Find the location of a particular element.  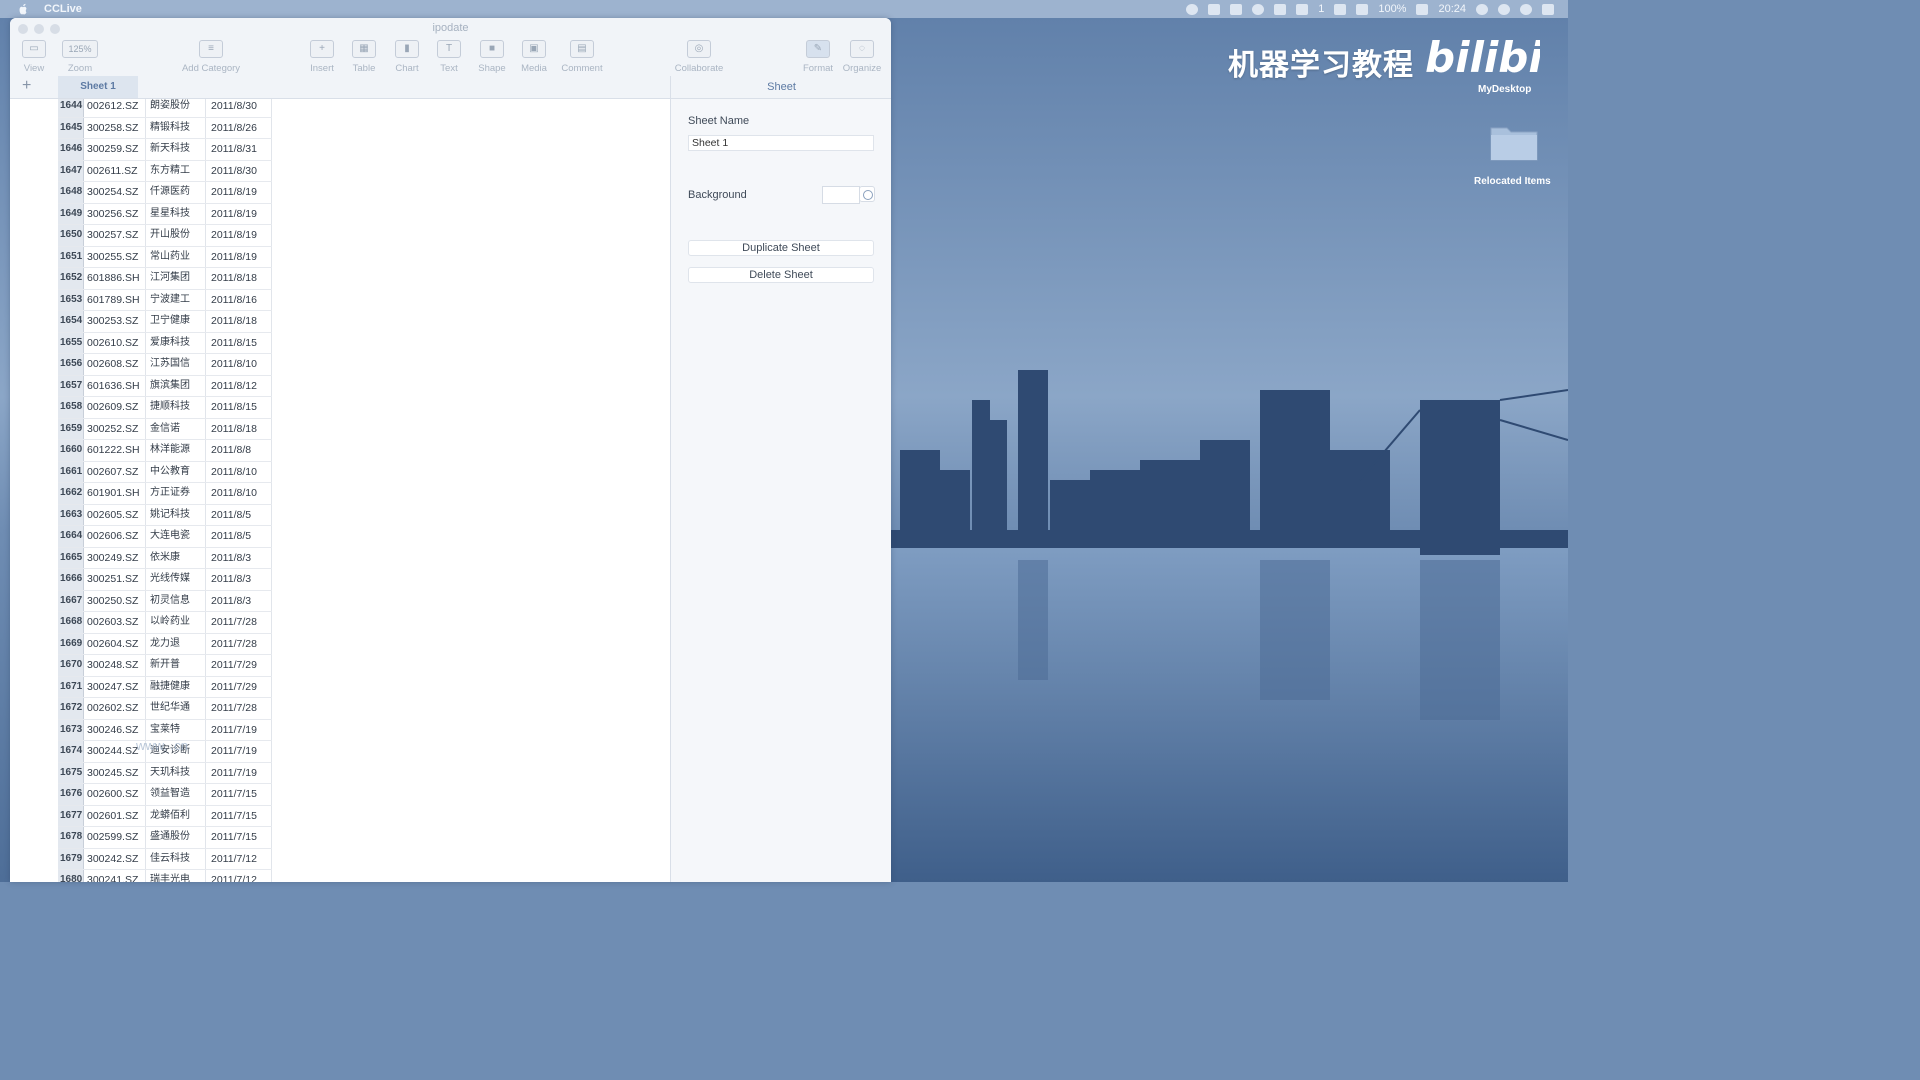

airplay-icon is located at coordinates (1302, 9).